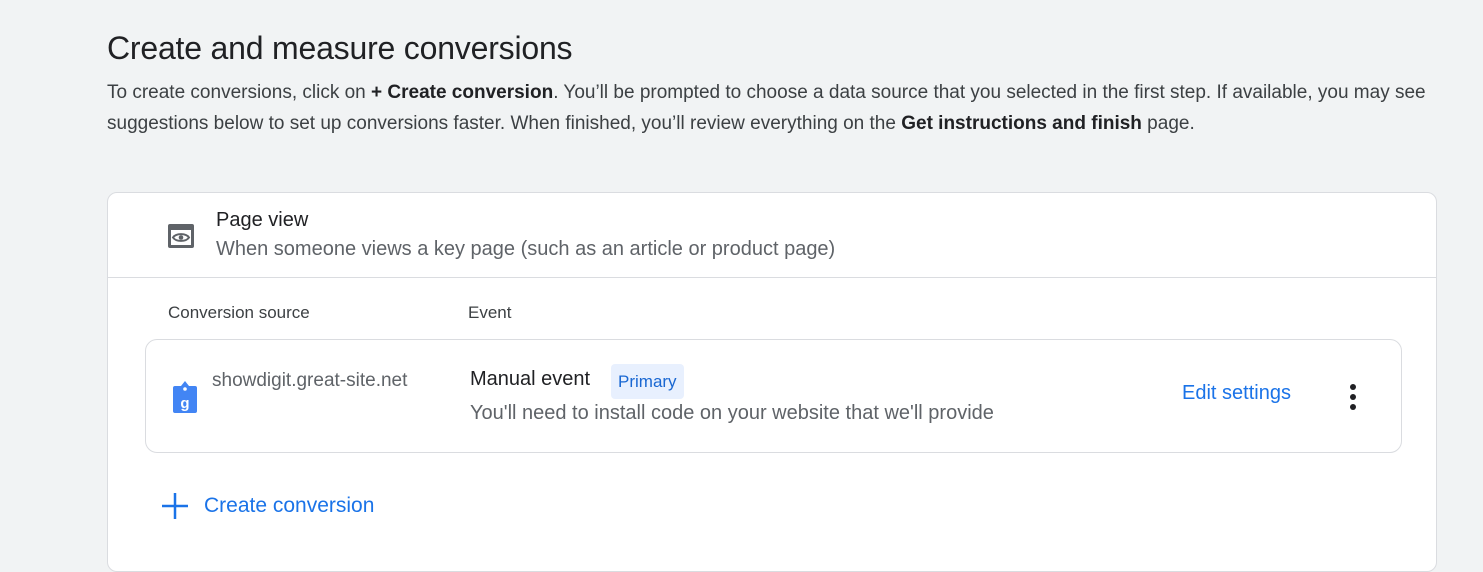 Image resolution: width=1483 pixels, height=572 pixels. What do you see at coordinates (1168, 123) in the screenshot?
I see `intro-text-part: page.` at bounding box center [1168, 123].